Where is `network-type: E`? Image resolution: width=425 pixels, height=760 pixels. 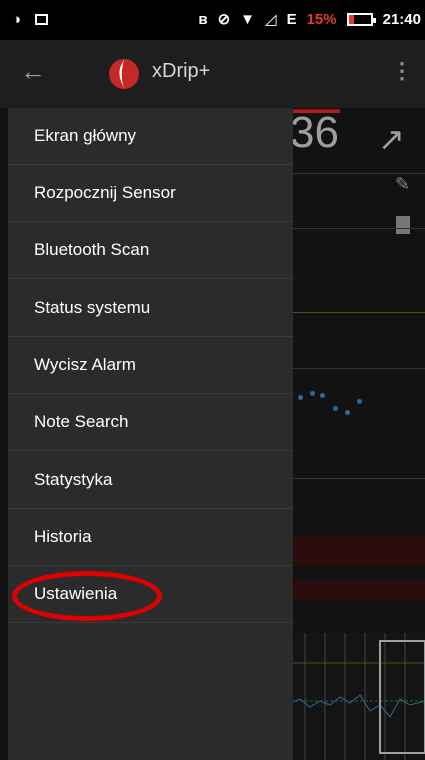
network-type: E is located at coordinates (291, 19).